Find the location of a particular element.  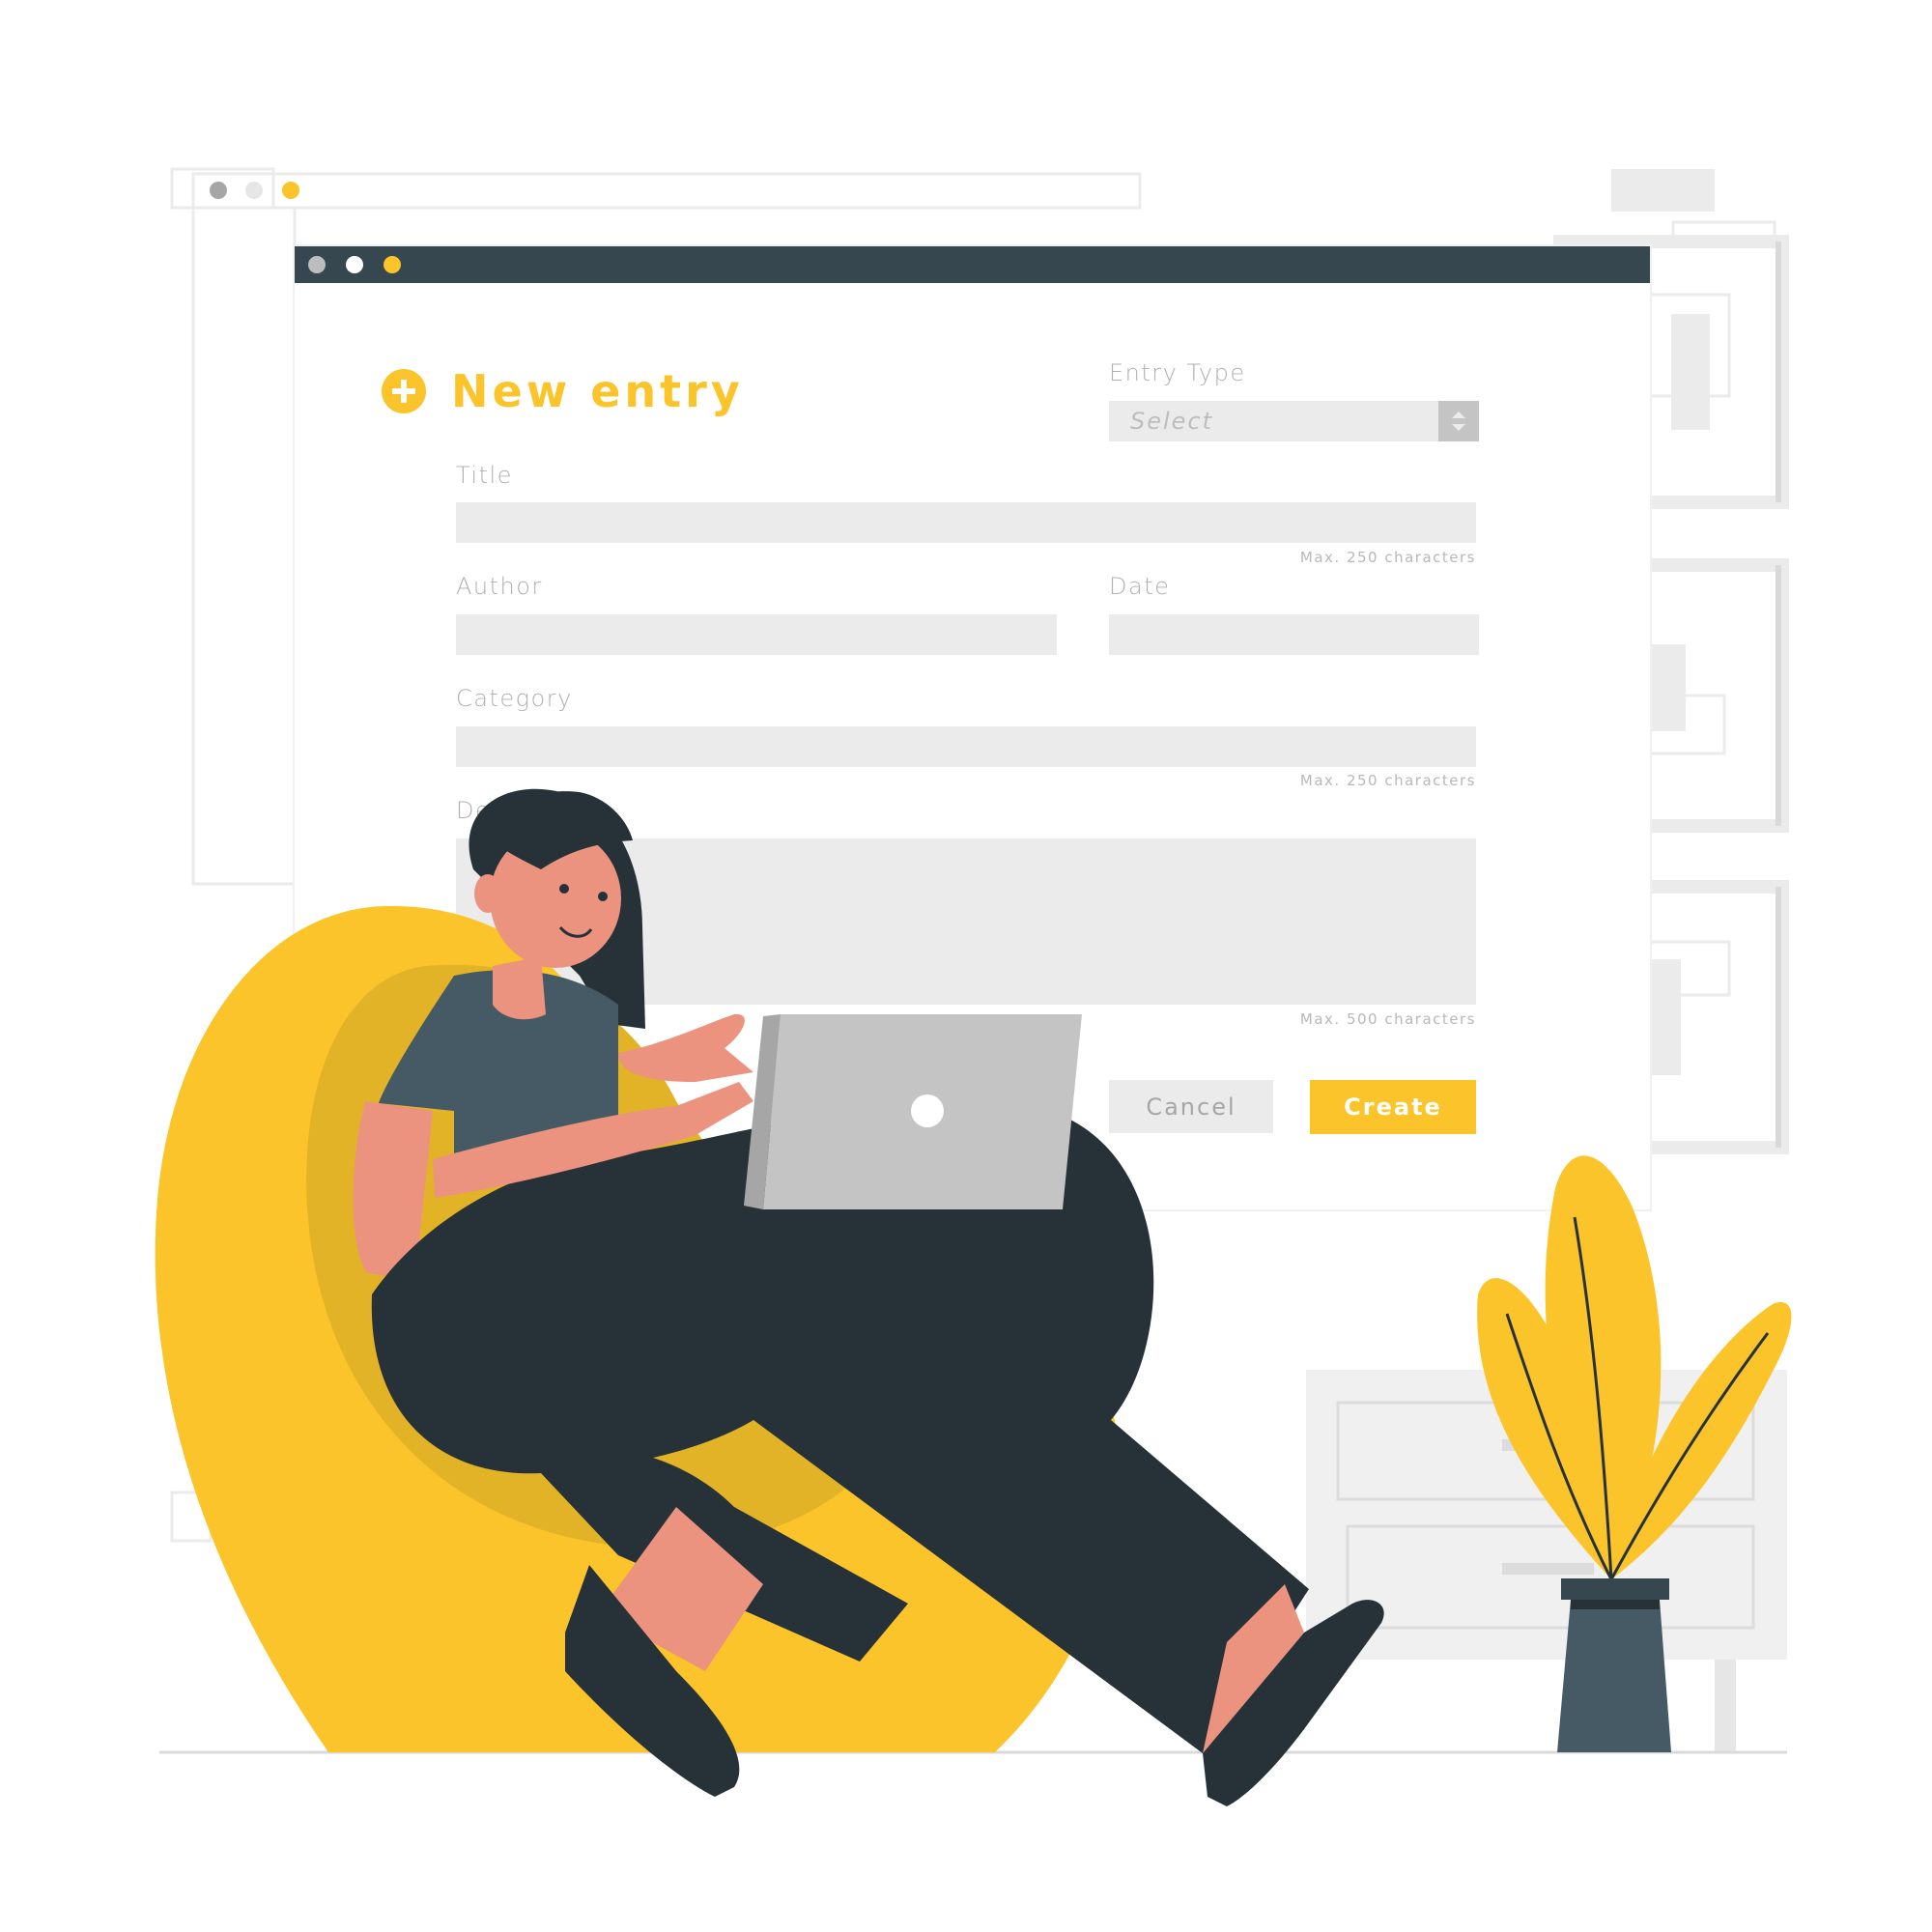

laptop is located at coordinates (913, 1111).